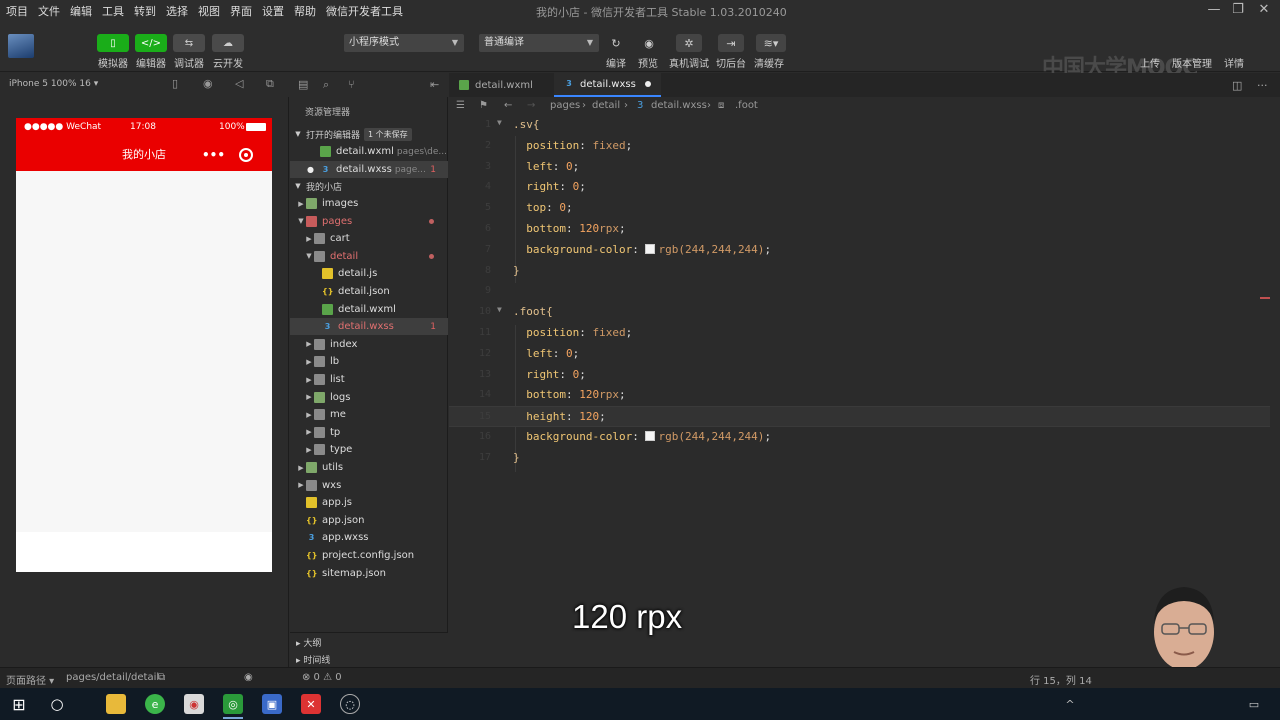 The height and width of the screenshot is (720, 1280). What do you see at coordinates (606, 105) in the screenshot?
I see `breadcrumb-item: detail` at bounding box center [606, 105].